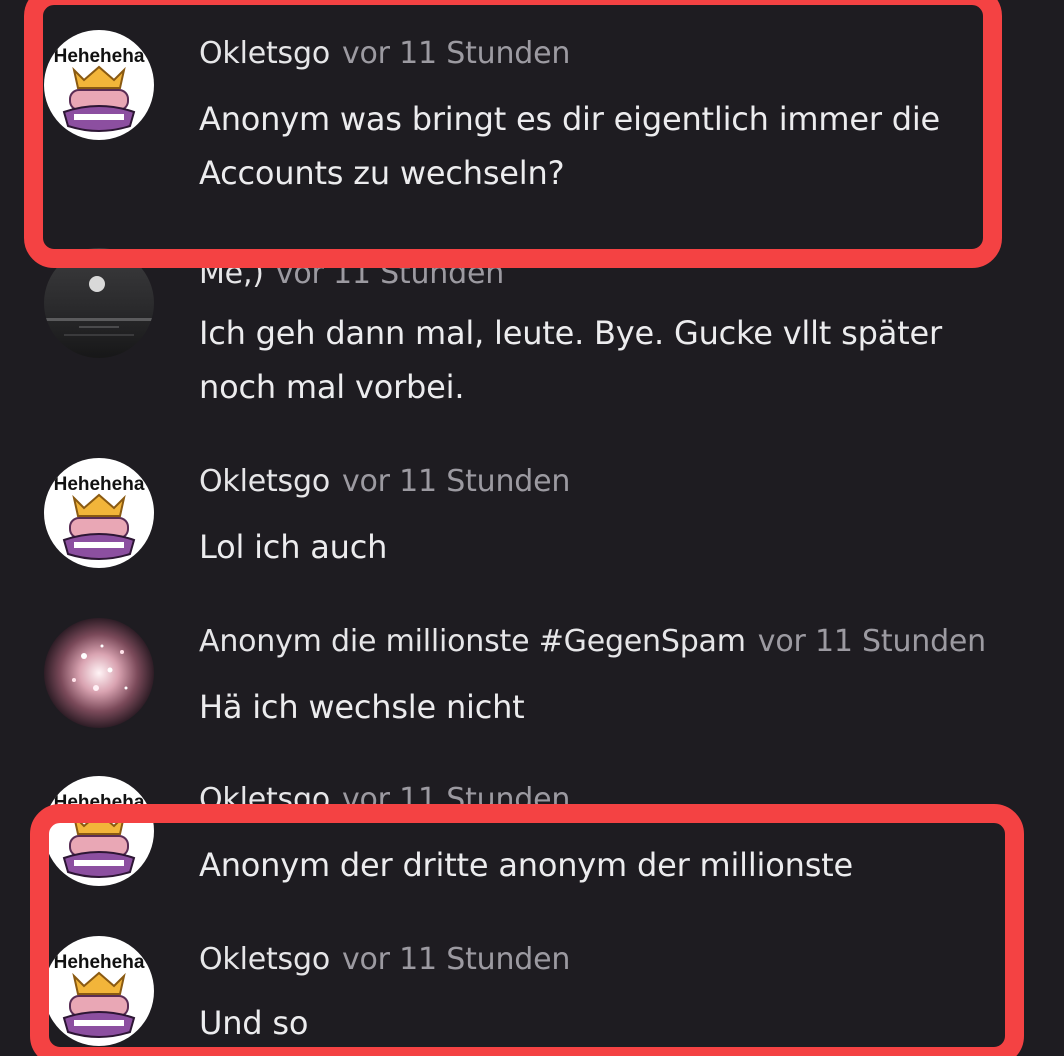 The height and width of the screenshot is (1056, 1064). What do you see at coordinates (99, 673) in the screenshot?
I see `sparkle-avatar` at bounding box center [99, 673].